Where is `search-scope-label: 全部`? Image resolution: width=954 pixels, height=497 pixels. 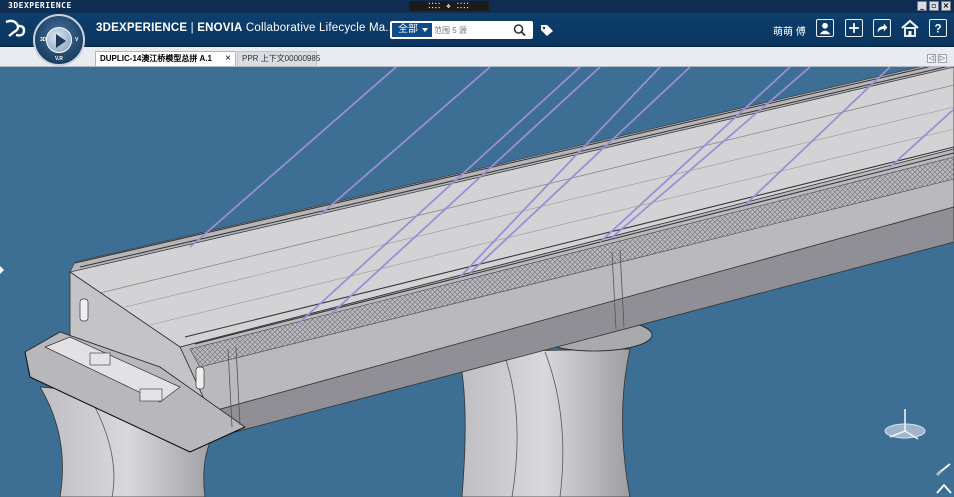
search-scope-label: 全部 is located at coordinates (408, 29).